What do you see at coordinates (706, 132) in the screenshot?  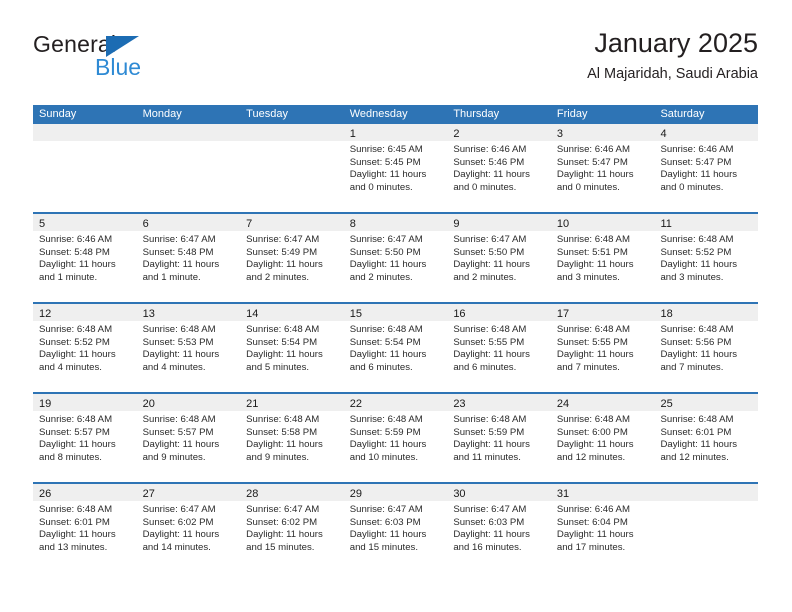 I see `day-number-band: 4` at bounding box center [706, 132].